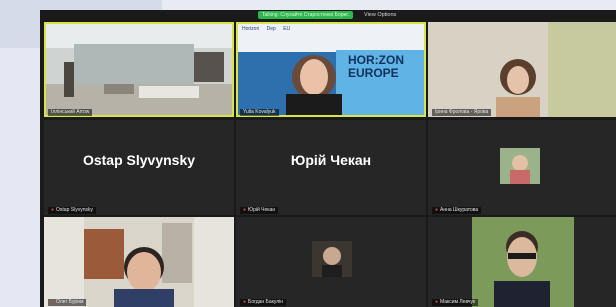 This screenshot has height=307, width=616. Describe the element at coordinates (263, 302) in the screenshot. I see `participant-name-bar: ● Богдан Бакулін` at that location.